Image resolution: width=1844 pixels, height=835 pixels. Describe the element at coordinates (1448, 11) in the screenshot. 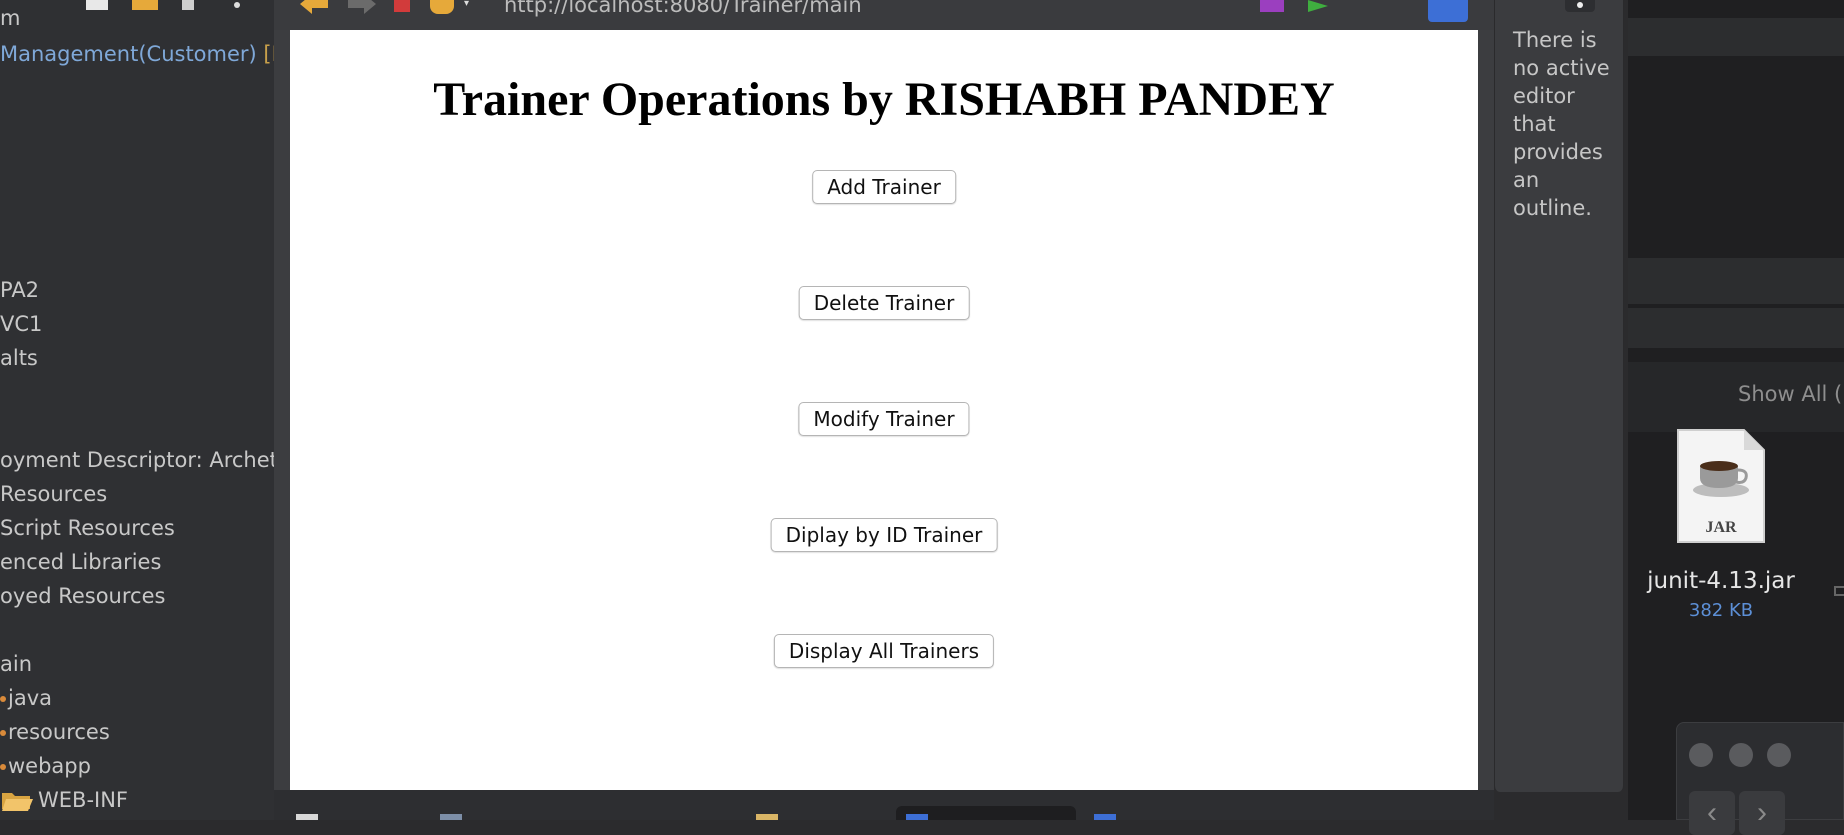

I see `browser-icon` at that location.